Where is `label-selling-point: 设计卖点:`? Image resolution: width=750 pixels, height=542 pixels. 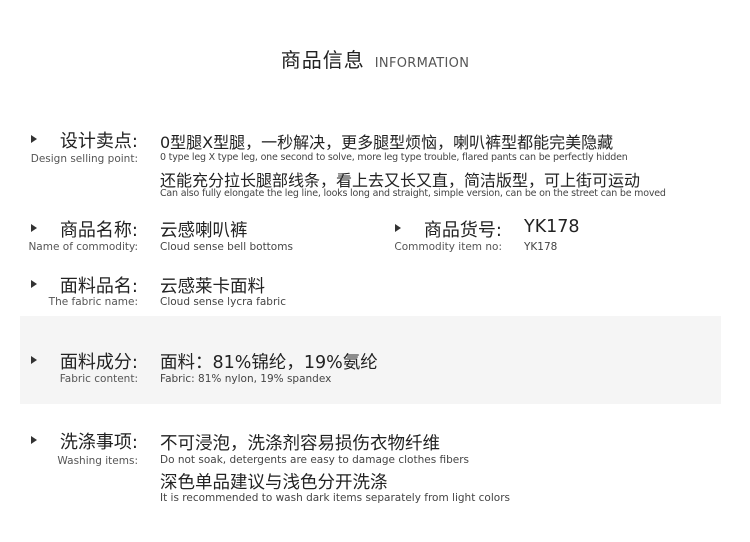 label-selling-point: 设计卖点: is located at coordinates (98, 141).